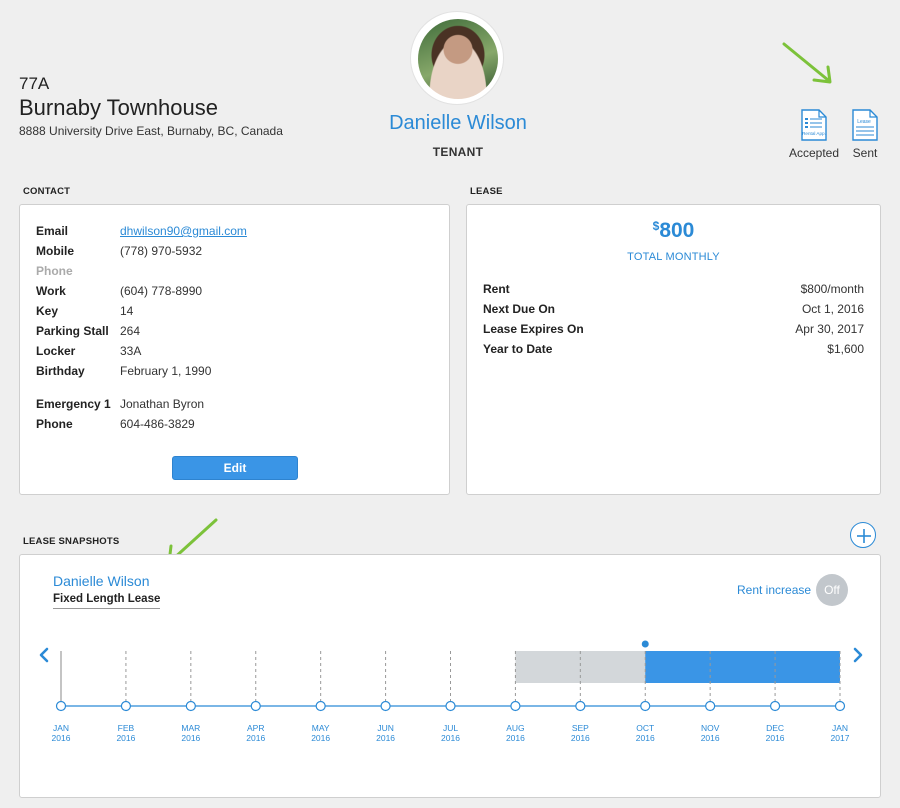 The height and width of the screenshot is (808, 900). Describe the element at coordinates (580, 728) in the screenshot. I see `month-label: SEP` at that location.